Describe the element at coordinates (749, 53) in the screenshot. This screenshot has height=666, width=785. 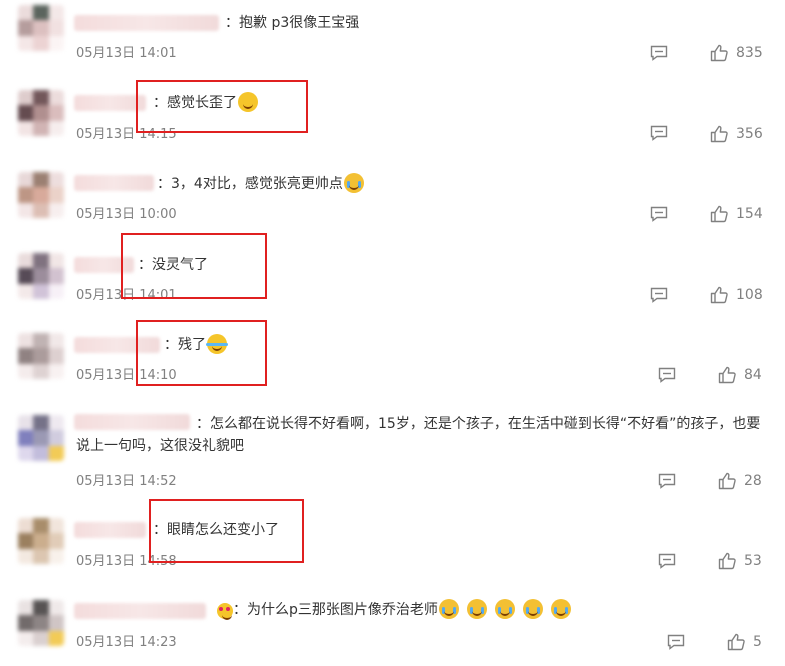
I see `like-count: 835` at that location.